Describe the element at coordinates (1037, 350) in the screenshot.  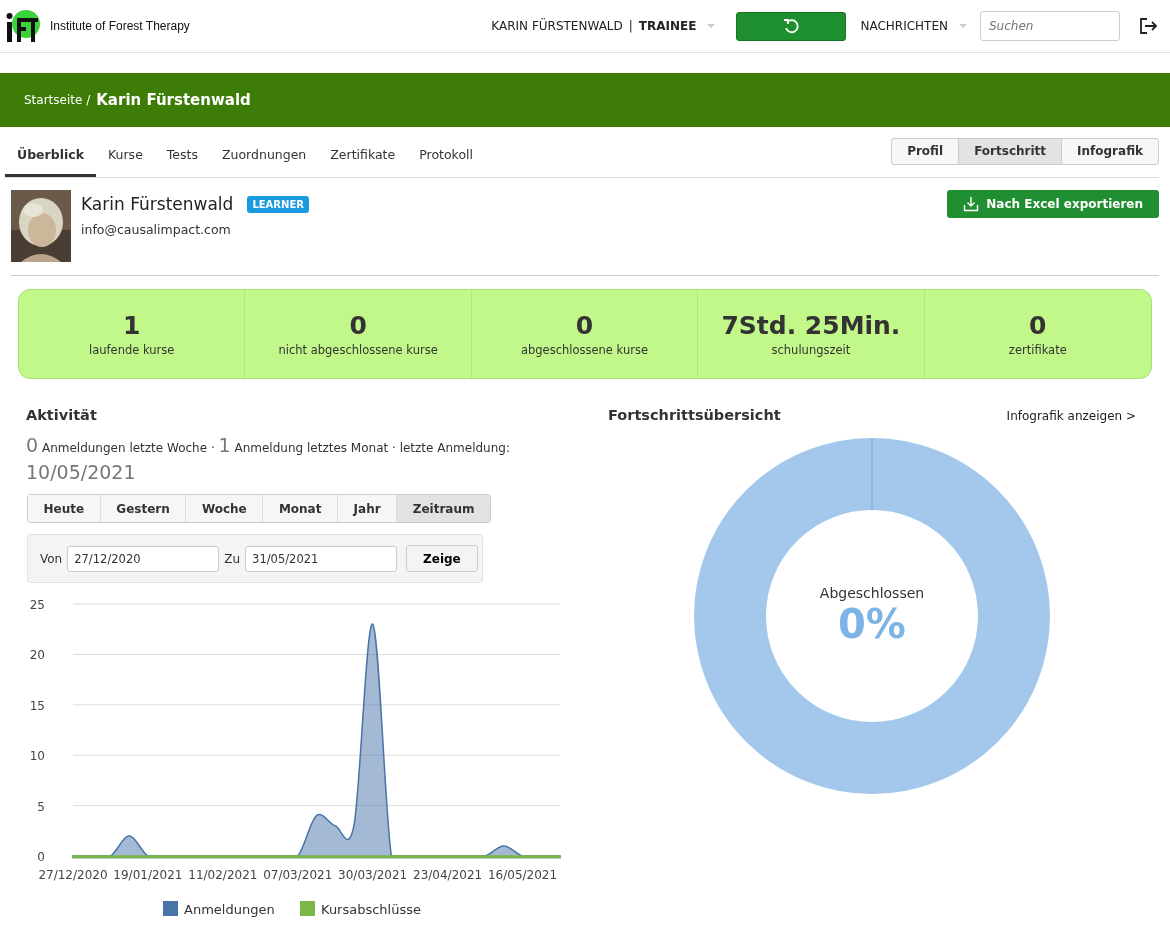
I see `stat-label: zertifikate` at that location.